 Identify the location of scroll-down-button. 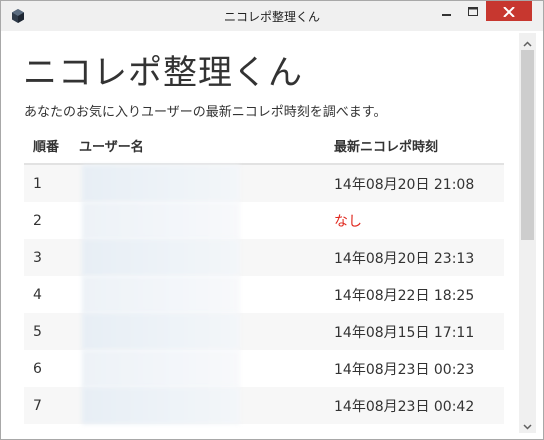
(527, 424).